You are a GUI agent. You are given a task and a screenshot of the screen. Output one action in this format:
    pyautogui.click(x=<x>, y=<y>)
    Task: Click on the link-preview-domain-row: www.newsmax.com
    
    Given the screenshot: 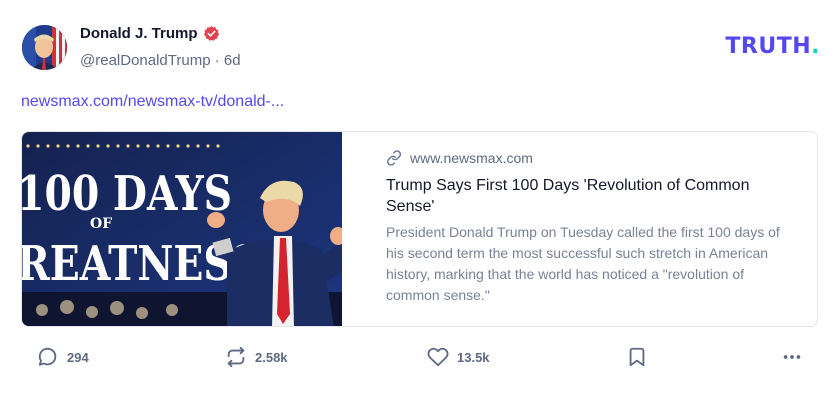 What is the action you would take?
    pyautogui.click(x=591, y=158)
    